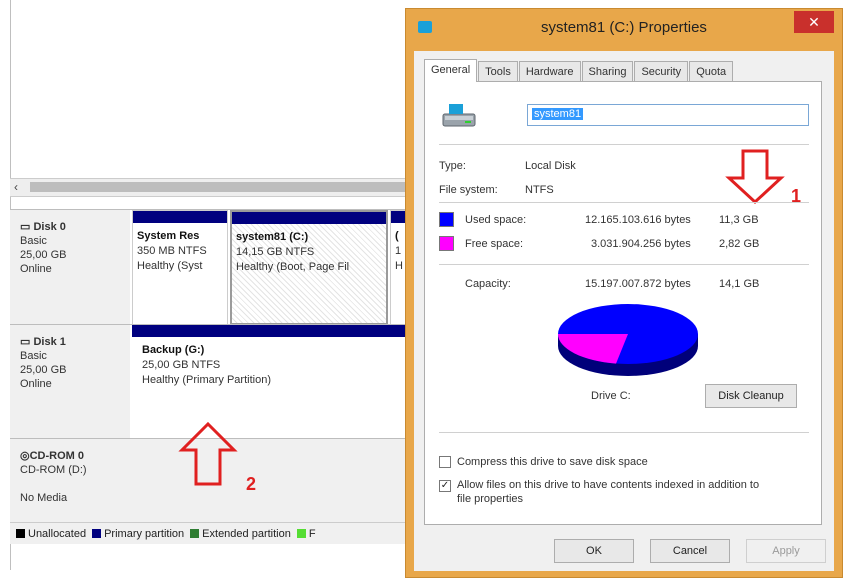 This screenshot has height=587, width=849. What do you see at coordinates (170, 266) in the screenshot?
I see `partition-status: Healthy (Syst` at bounding box center [170, 266].